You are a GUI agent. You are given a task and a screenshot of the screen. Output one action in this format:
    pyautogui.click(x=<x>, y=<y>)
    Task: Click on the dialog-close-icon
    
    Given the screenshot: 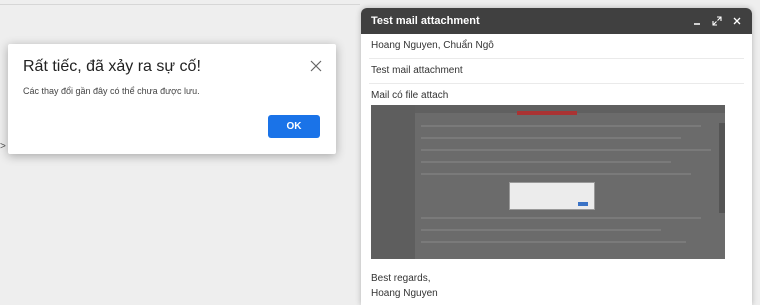 What is the action you would take?
    pyautogui.click(x=316, y=65)
    